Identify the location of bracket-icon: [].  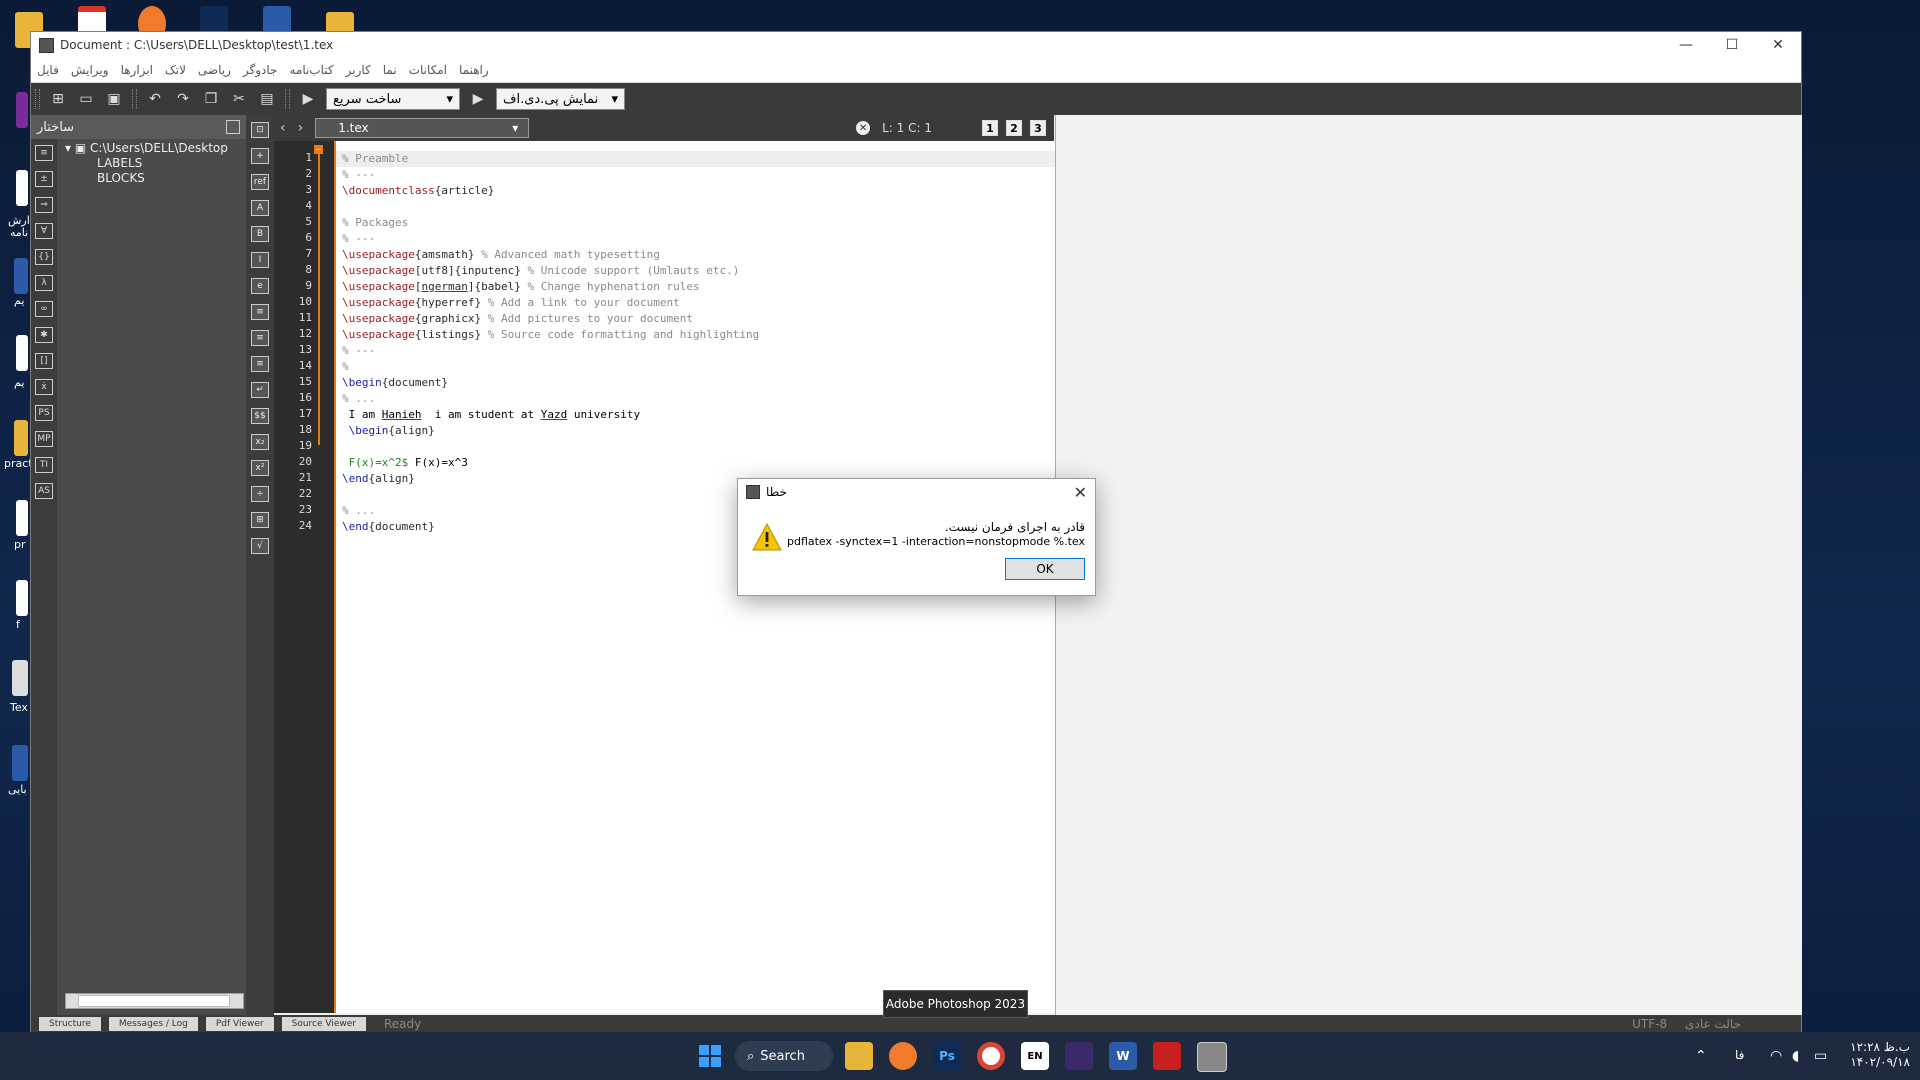
(44, 361).